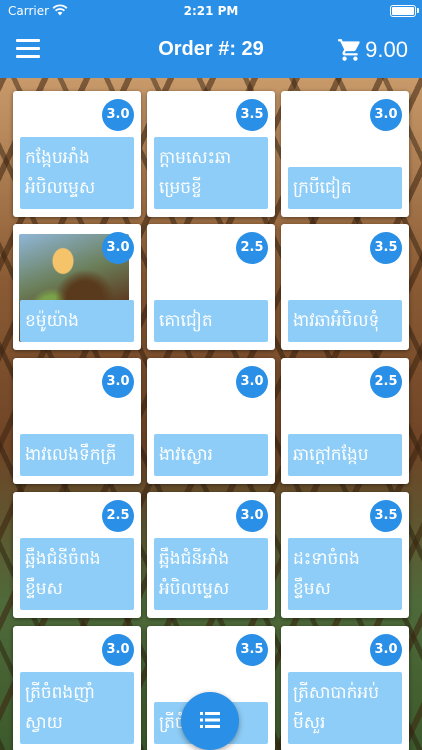 This screenshot has width=422, height=750. Describe the element at coordinates (345, 455) in the screenshot. I see `menu-item-name: ឆាក្តៅកង្កែប` at that location.